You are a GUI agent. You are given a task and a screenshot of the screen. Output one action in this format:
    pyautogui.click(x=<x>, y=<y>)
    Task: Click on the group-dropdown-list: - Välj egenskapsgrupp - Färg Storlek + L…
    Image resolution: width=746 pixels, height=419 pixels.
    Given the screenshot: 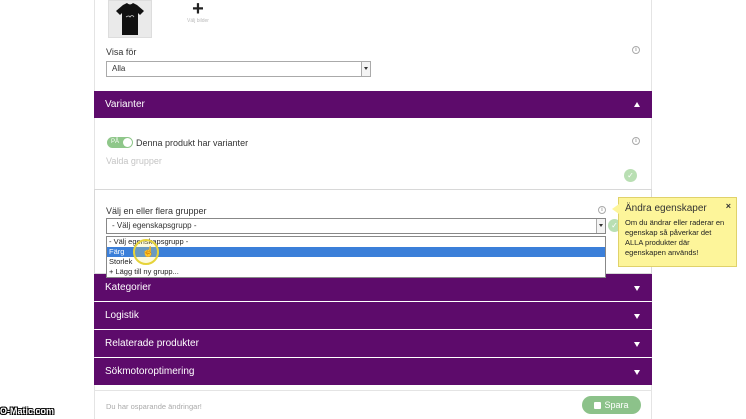 What is the action you would take?
    pyautogui.click(x=356, y=257)
    